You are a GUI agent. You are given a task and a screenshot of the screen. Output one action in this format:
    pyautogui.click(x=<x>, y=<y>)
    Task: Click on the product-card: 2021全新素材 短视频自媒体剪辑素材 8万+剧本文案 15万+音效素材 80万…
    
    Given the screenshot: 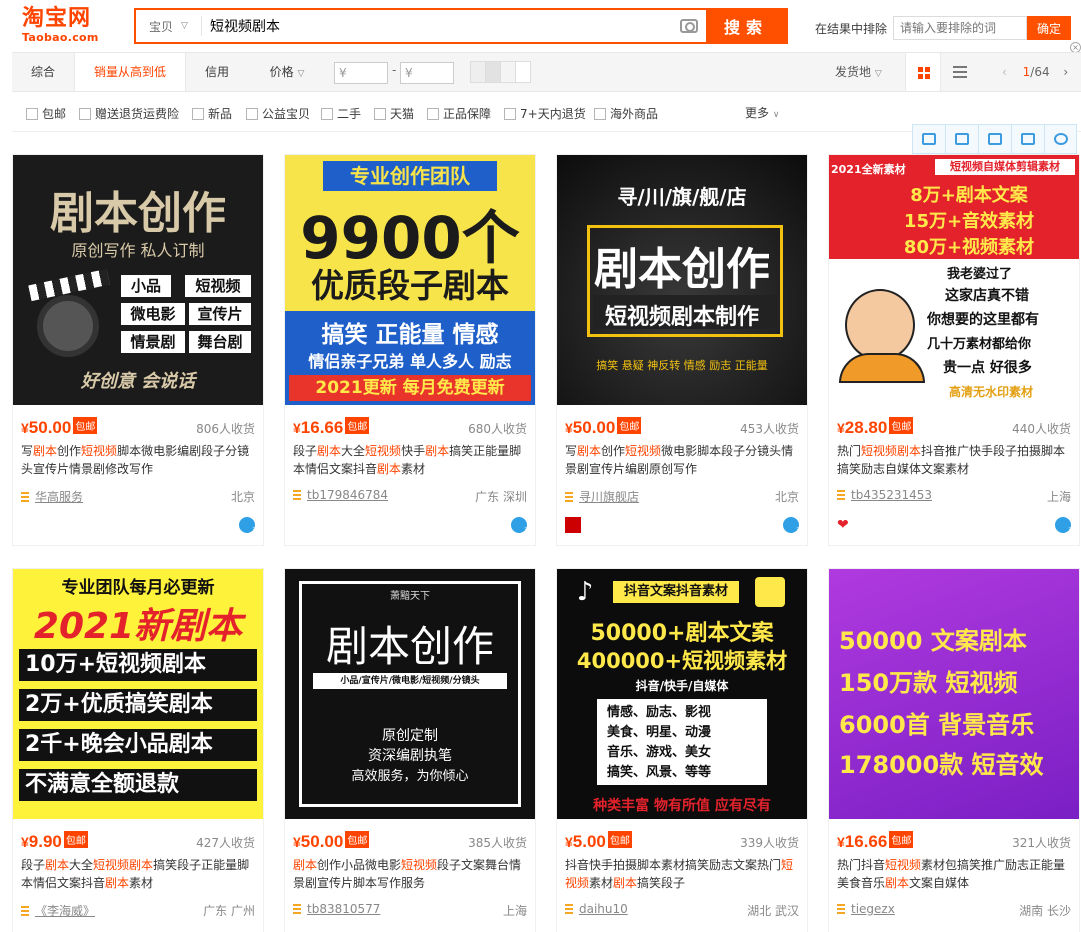 What is the action you would take?
    pyautogui.click(x=954, y=350)
    